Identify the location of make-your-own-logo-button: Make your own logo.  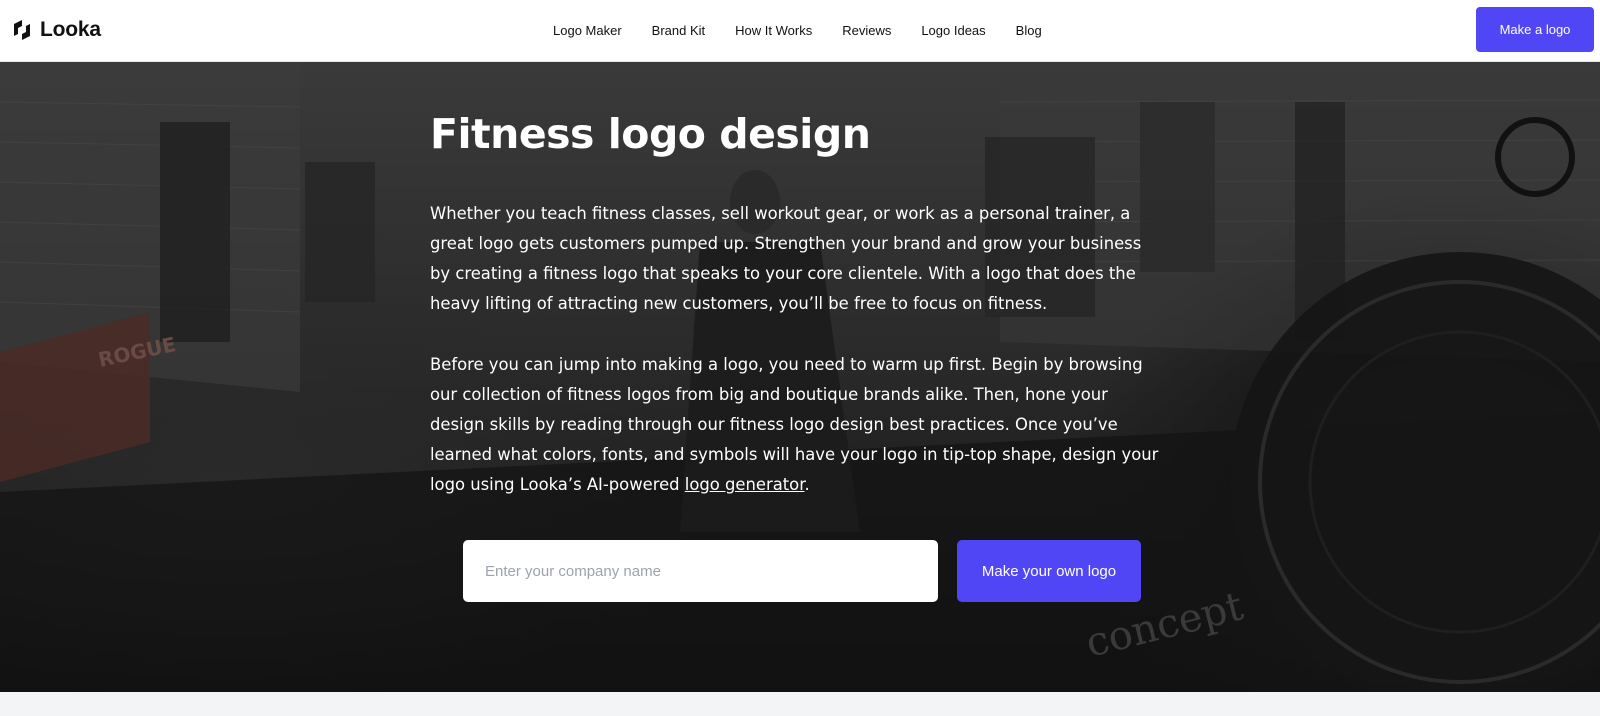
(1049, 571).